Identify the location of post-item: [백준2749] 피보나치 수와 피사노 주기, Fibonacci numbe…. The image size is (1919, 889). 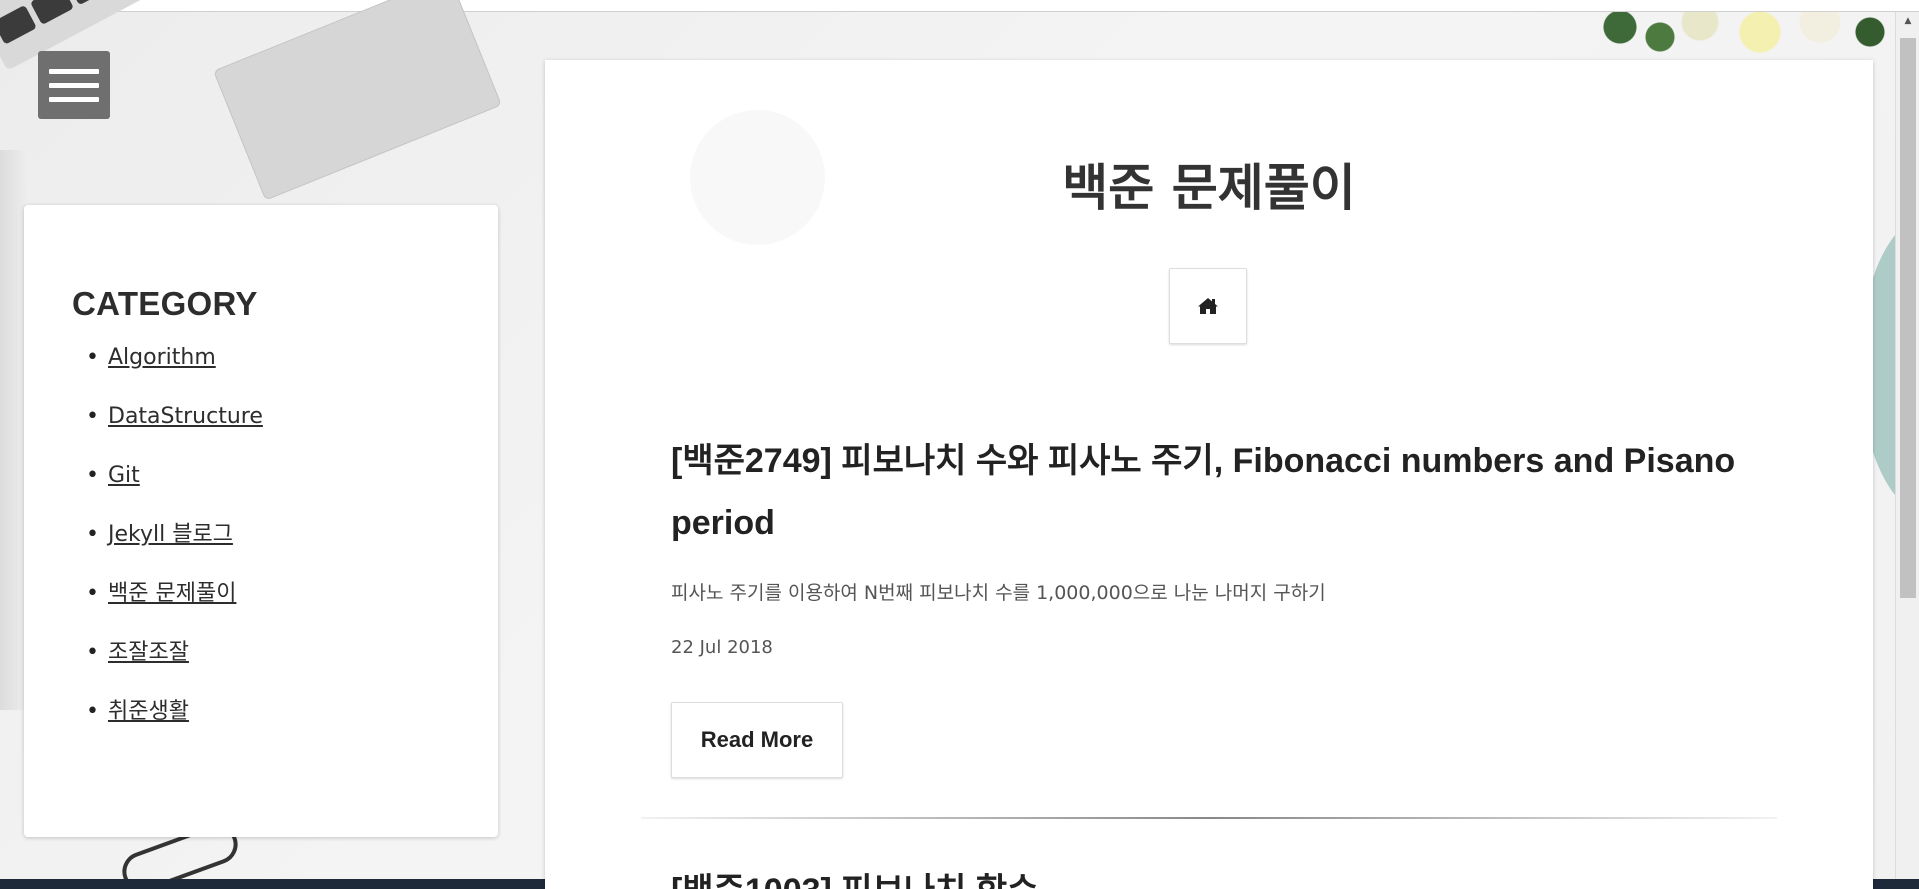
(1226, 544).